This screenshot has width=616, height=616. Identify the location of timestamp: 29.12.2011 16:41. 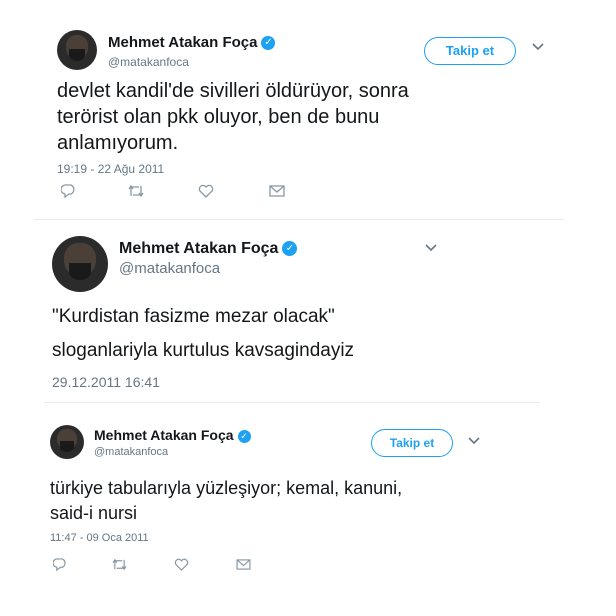
(106, 382).